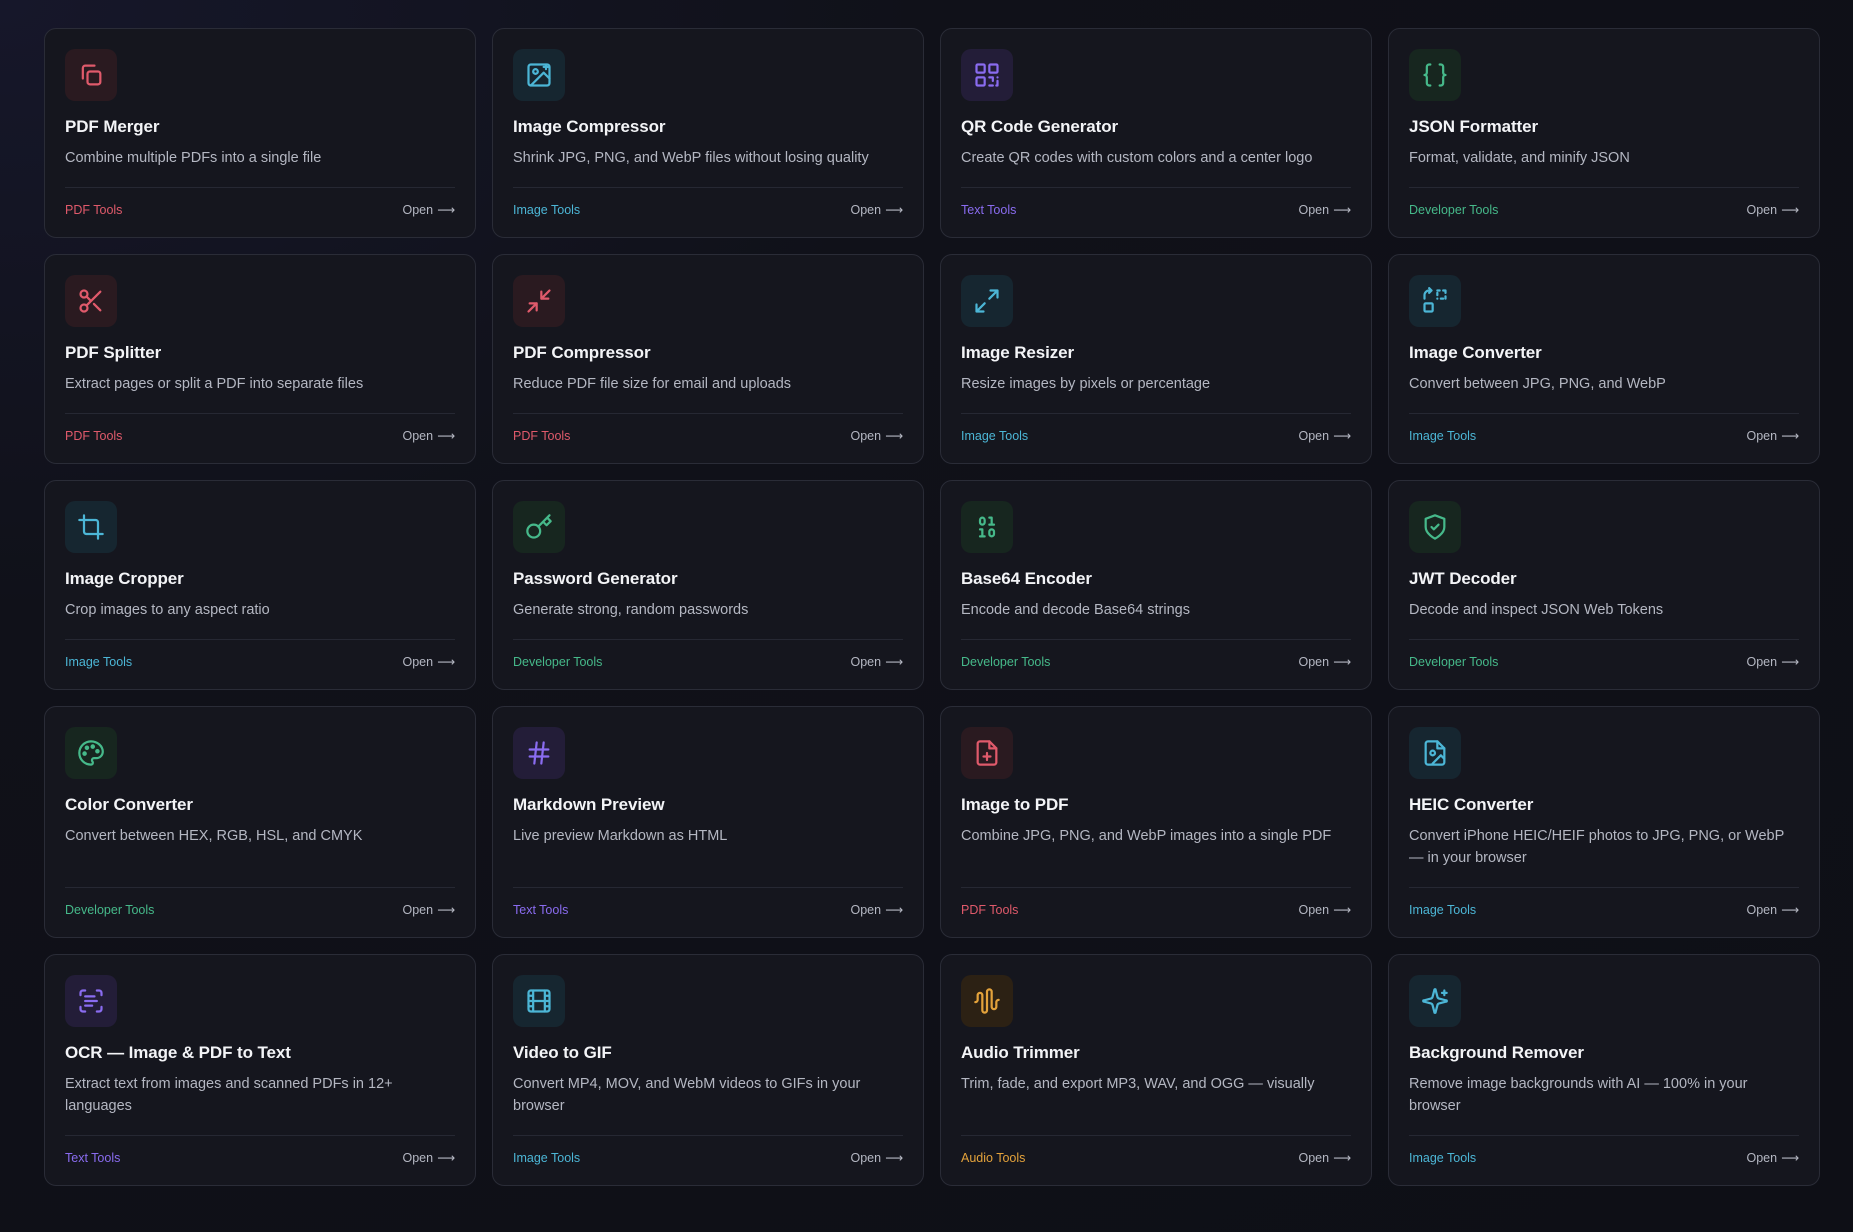 The height and width of the screenshot is (1232, 1853). Describe the element at coordinates (987, 75) in the screenshot. I see `qr-code-icon` at that location.